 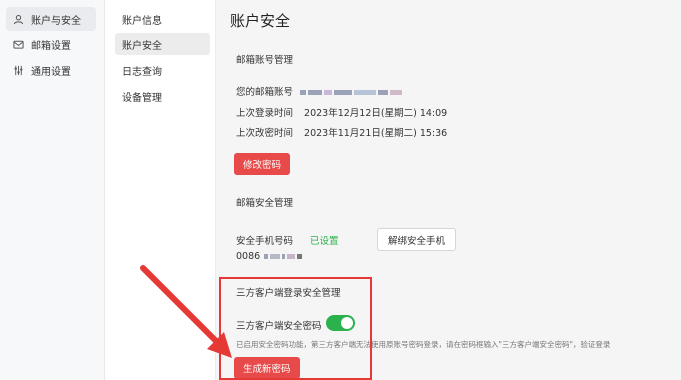 What do you see at coordinates (265, 113) in the screenshot?
I see `last-login-label: 上次登录时间` at bounding box center [265, 113].